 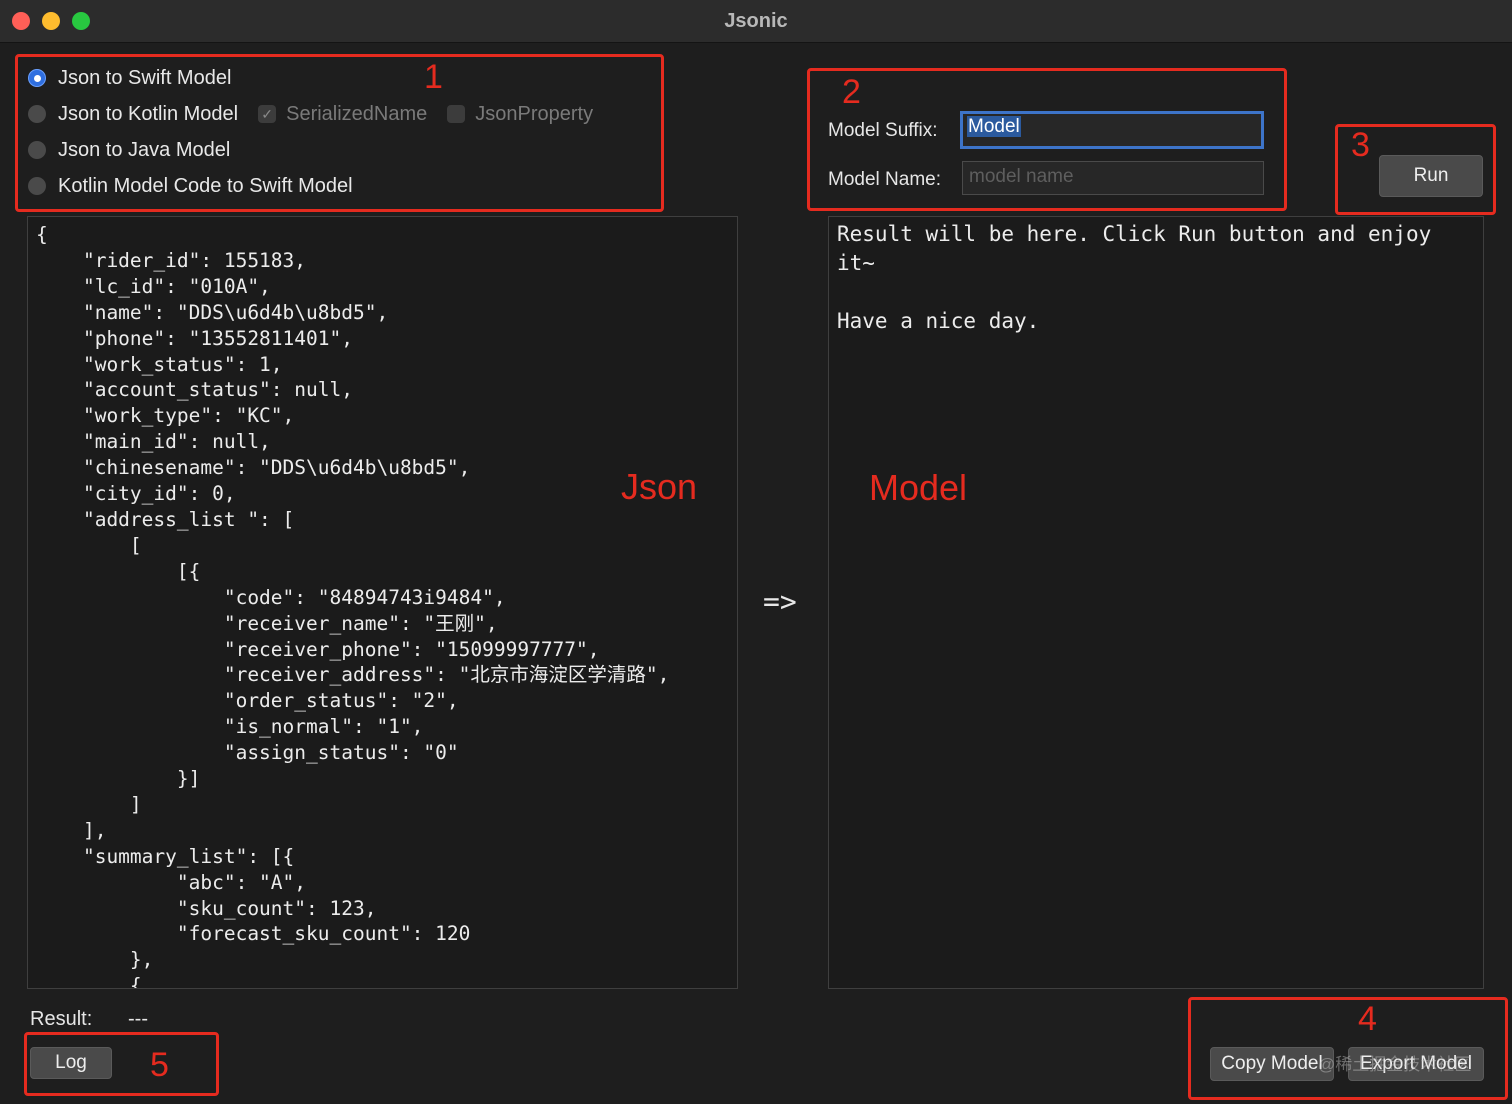 I want to click on annotation-number-5: 5, so click(x=159, y=1065).